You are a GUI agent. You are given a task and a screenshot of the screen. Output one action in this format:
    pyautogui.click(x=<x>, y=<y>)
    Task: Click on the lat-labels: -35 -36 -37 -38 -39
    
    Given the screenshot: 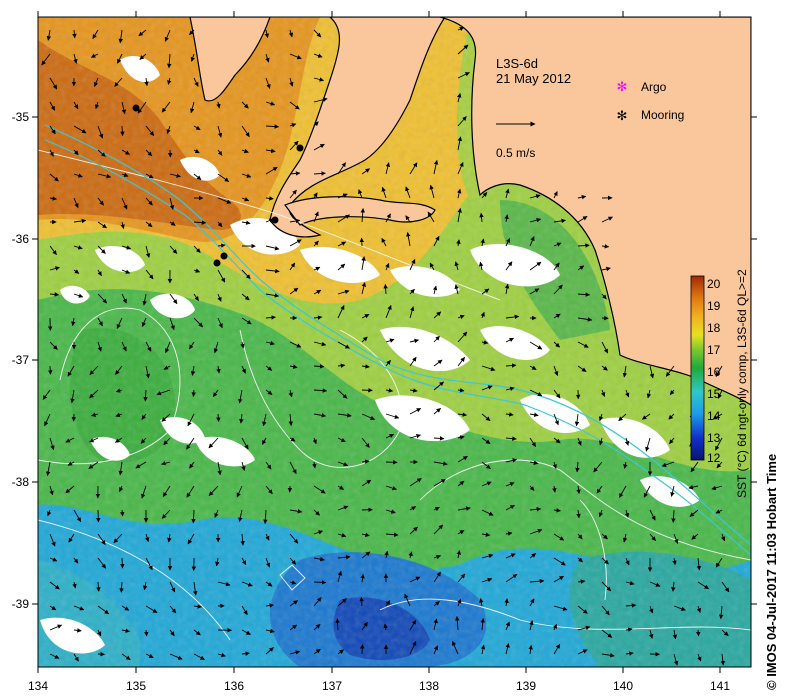 What is the action you would take?
    pyautogui.click(x=21, y=360)
    